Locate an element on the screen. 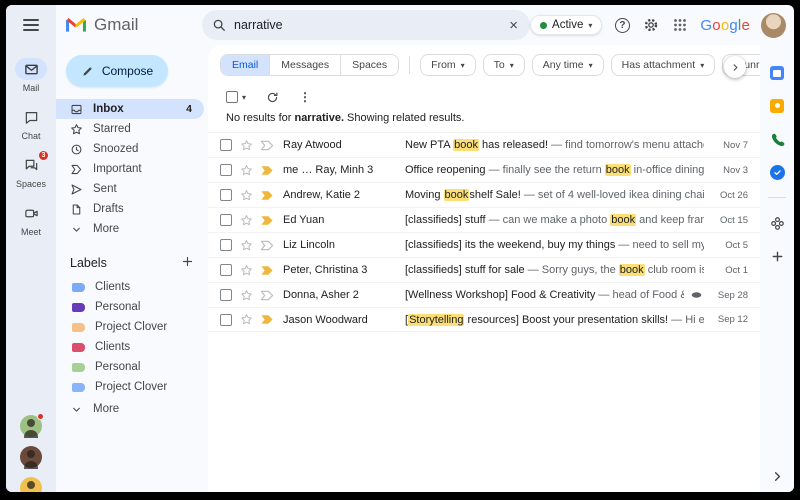 The height and width of the screenshot is (500, 800). status-prefix: No results for is located at coordinates (260, 118).